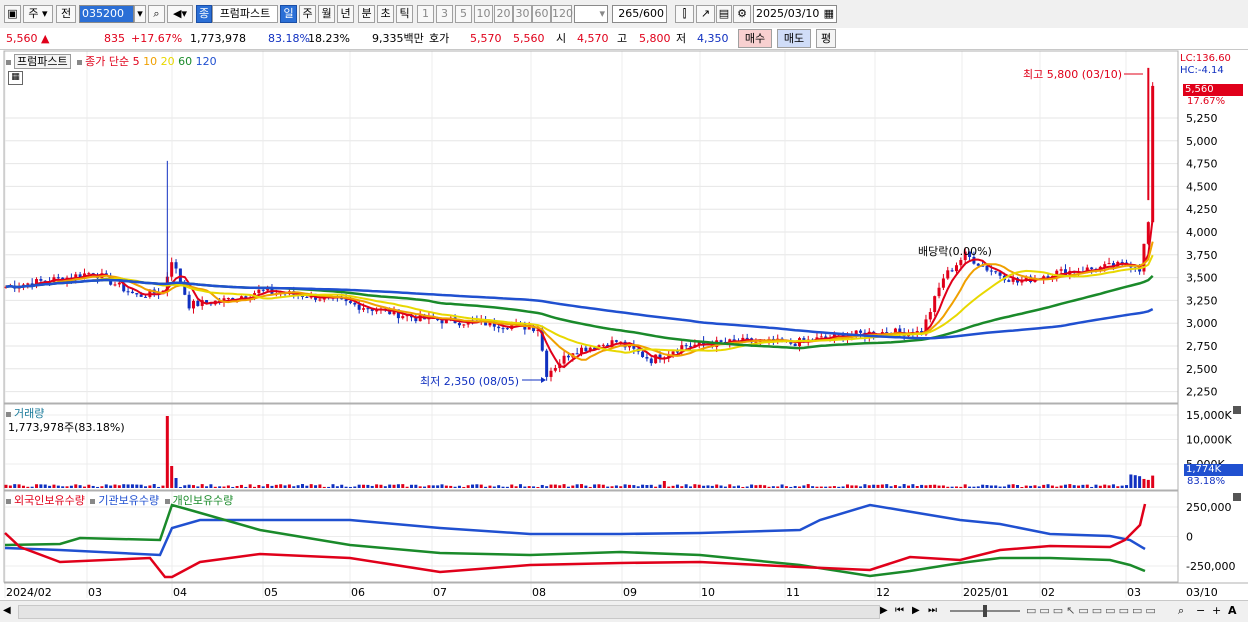 This screenshot has width=1248, height=622. Describe the element at coordinates (204, 14) in the screenshot. I see `stock-badge: 종` at that location.